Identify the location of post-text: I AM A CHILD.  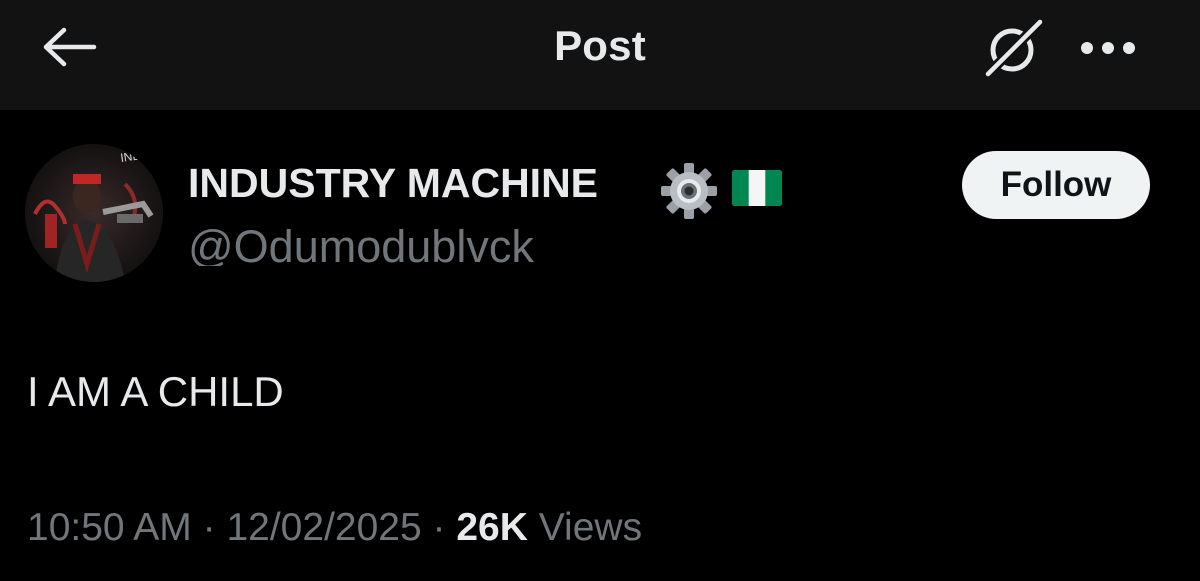
(155, 391).